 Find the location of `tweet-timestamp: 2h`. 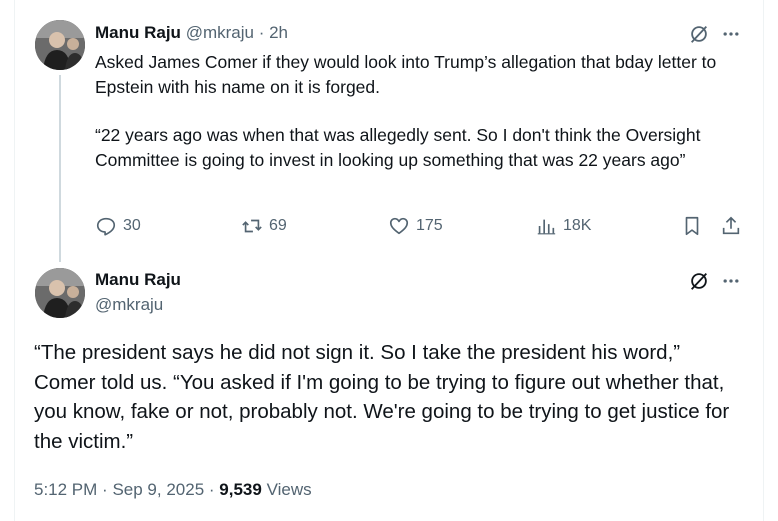

tweet-timestamp: 2h is located at coordinates (278, 32).